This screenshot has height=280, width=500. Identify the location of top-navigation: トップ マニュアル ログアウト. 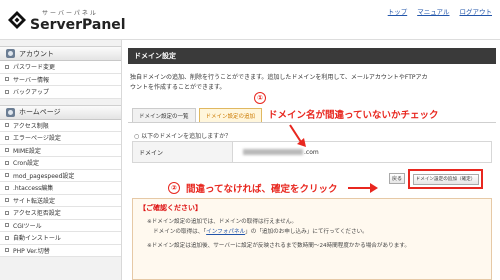
(440, 11).